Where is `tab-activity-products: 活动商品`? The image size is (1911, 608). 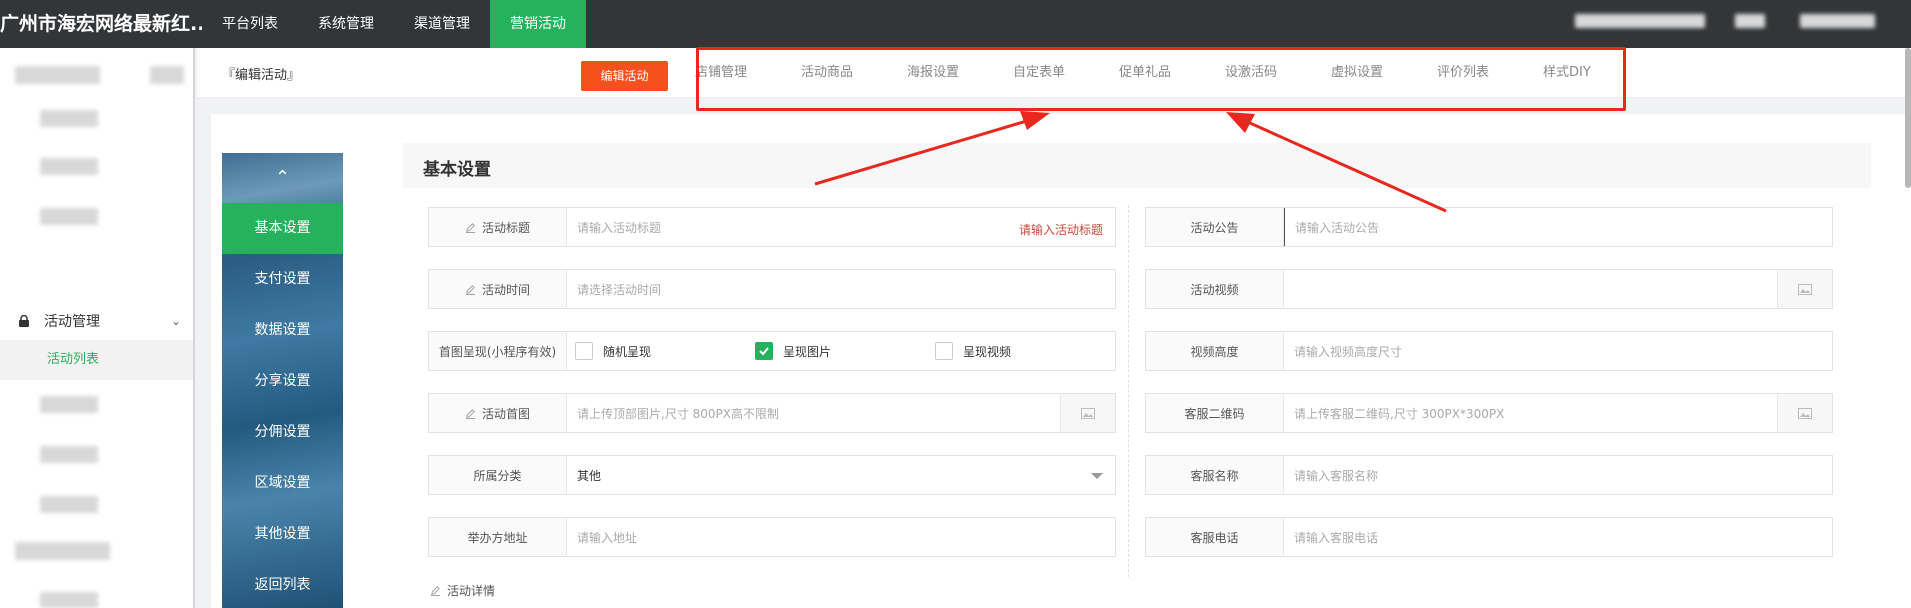
tab-activity-products: 活动商品 is located at coordinates (854, 73).